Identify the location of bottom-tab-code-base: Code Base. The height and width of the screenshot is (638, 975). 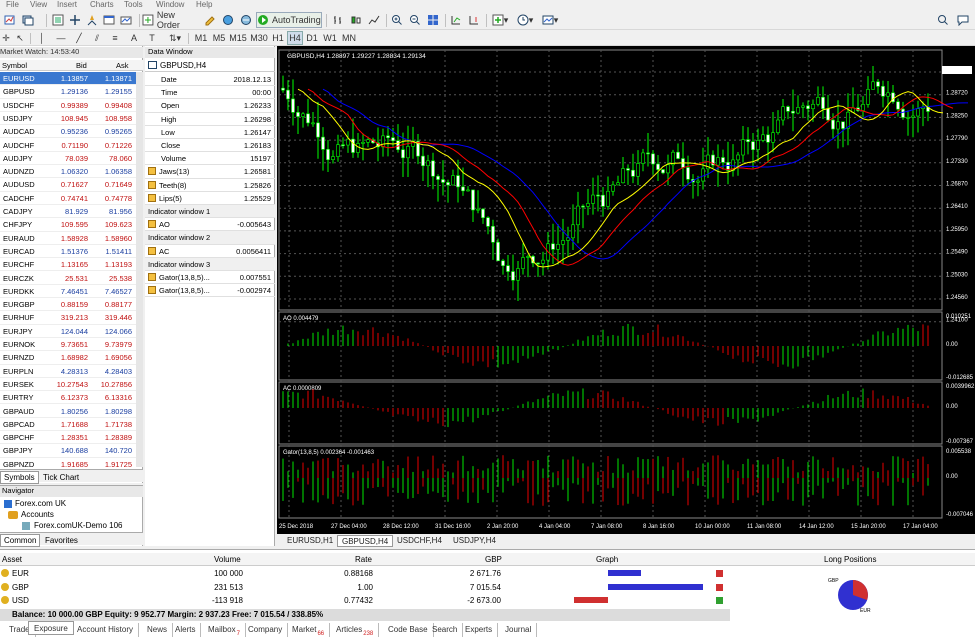
(408, 630).